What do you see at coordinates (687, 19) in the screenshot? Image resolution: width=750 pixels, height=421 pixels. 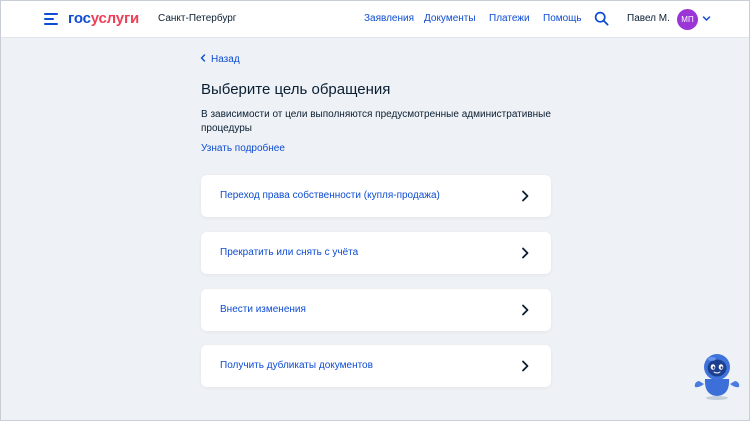 I see `avatar: МП` at bounding box center [687, 19].